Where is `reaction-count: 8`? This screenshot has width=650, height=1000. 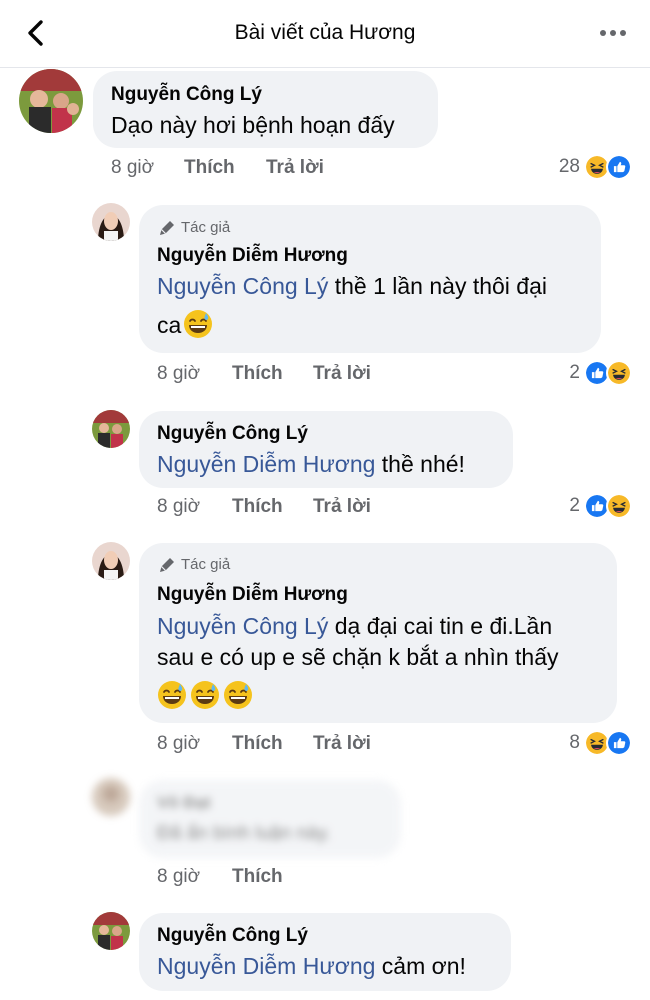
reaction-count: 8 is located at coordinates (574, 742).